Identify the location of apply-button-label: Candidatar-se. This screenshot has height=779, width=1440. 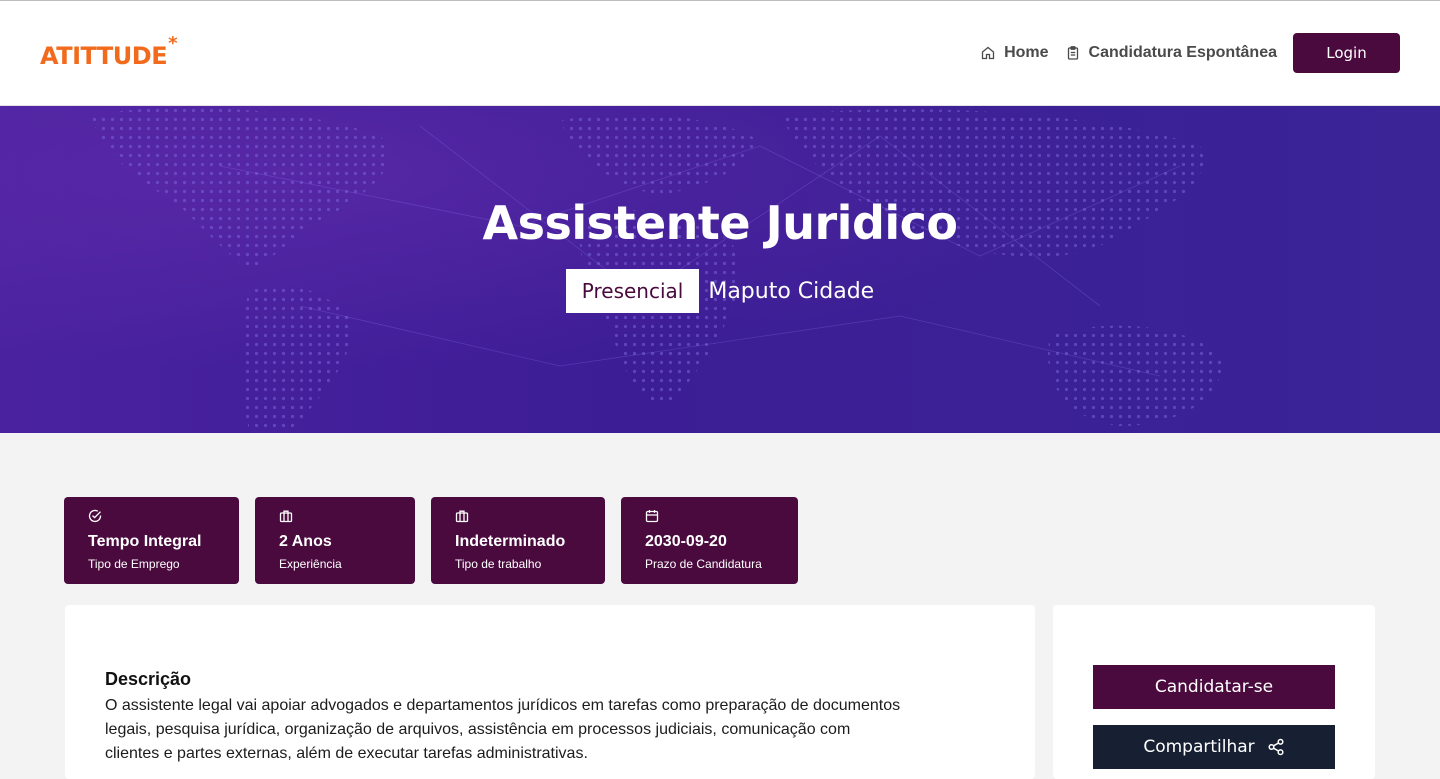
(1214, 687).